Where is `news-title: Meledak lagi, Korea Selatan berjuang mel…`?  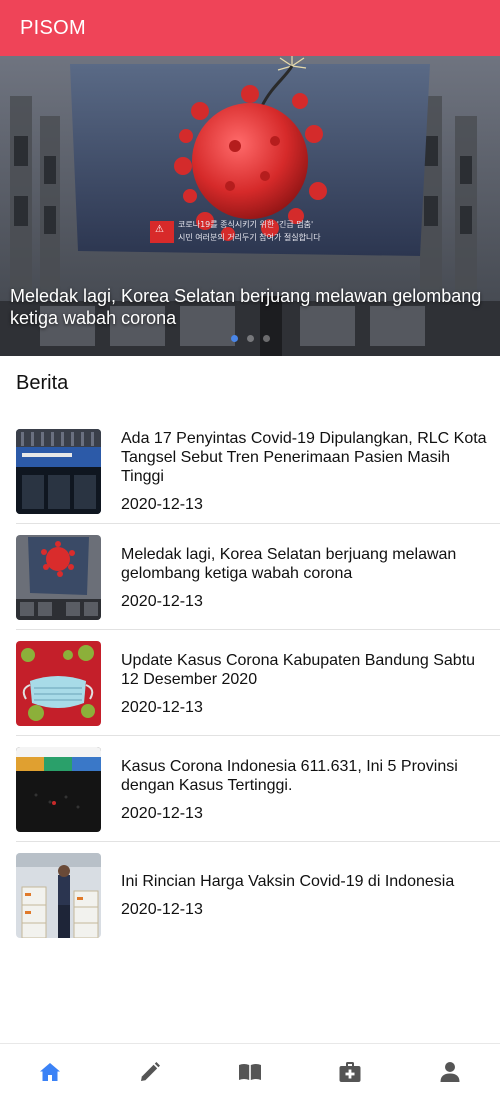 news-title: Meledak lagi, Korea Selatan berjuang mel… is located at coordinates (306, 564).